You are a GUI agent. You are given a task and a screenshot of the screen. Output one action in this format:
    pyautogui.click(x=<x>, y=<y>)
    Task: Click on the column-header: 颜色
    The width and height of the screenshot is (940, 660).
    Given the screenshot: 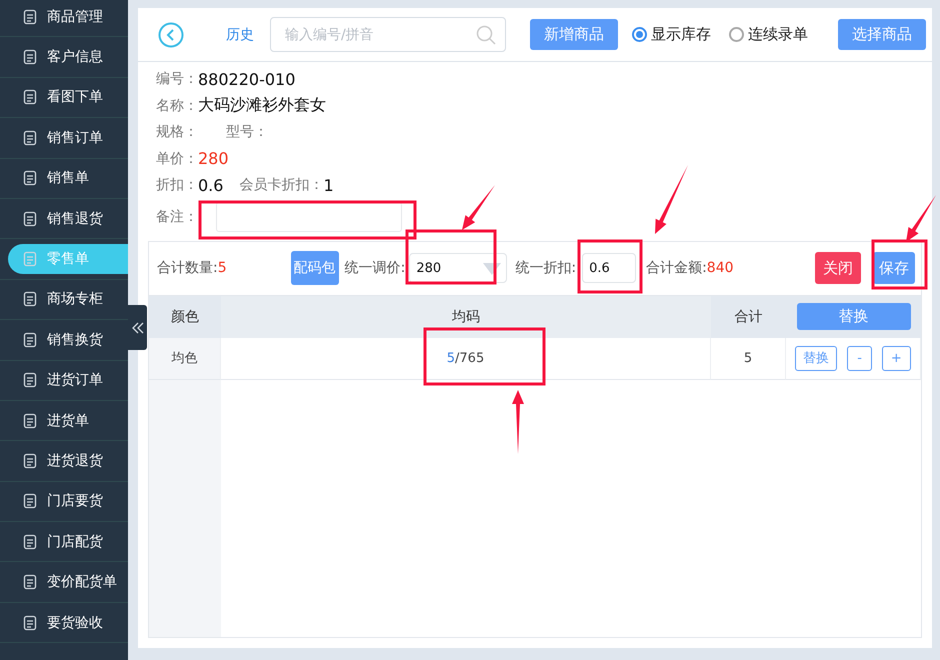 What is the action you would take?
    pyautogui.click(x=185, y=317)
    